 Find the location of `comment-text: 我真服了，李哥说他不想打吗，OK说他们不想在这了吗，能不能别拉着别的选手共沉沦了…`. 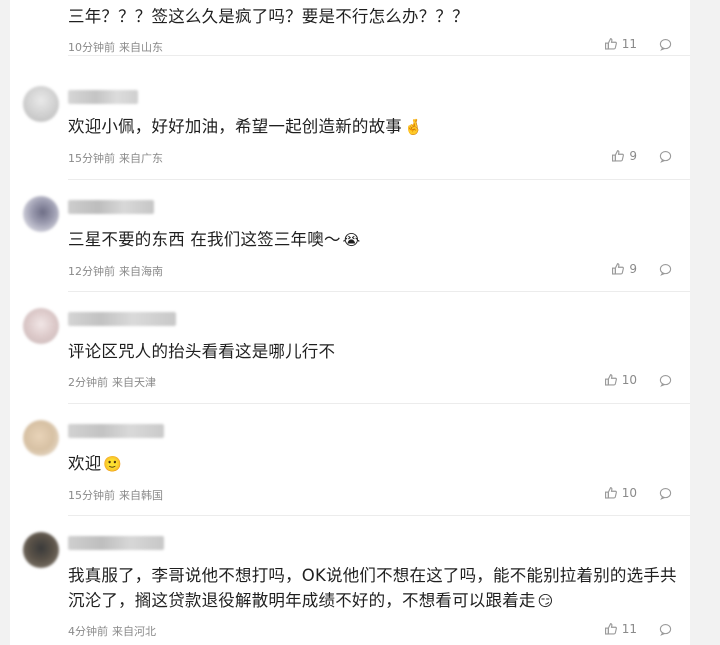

comment-text: 我真服了，李哥说他不想打吗，OK说他们不想在这了吗，能不能别拉着别的选手共沉沦了… is located at coordinates (373, 588).